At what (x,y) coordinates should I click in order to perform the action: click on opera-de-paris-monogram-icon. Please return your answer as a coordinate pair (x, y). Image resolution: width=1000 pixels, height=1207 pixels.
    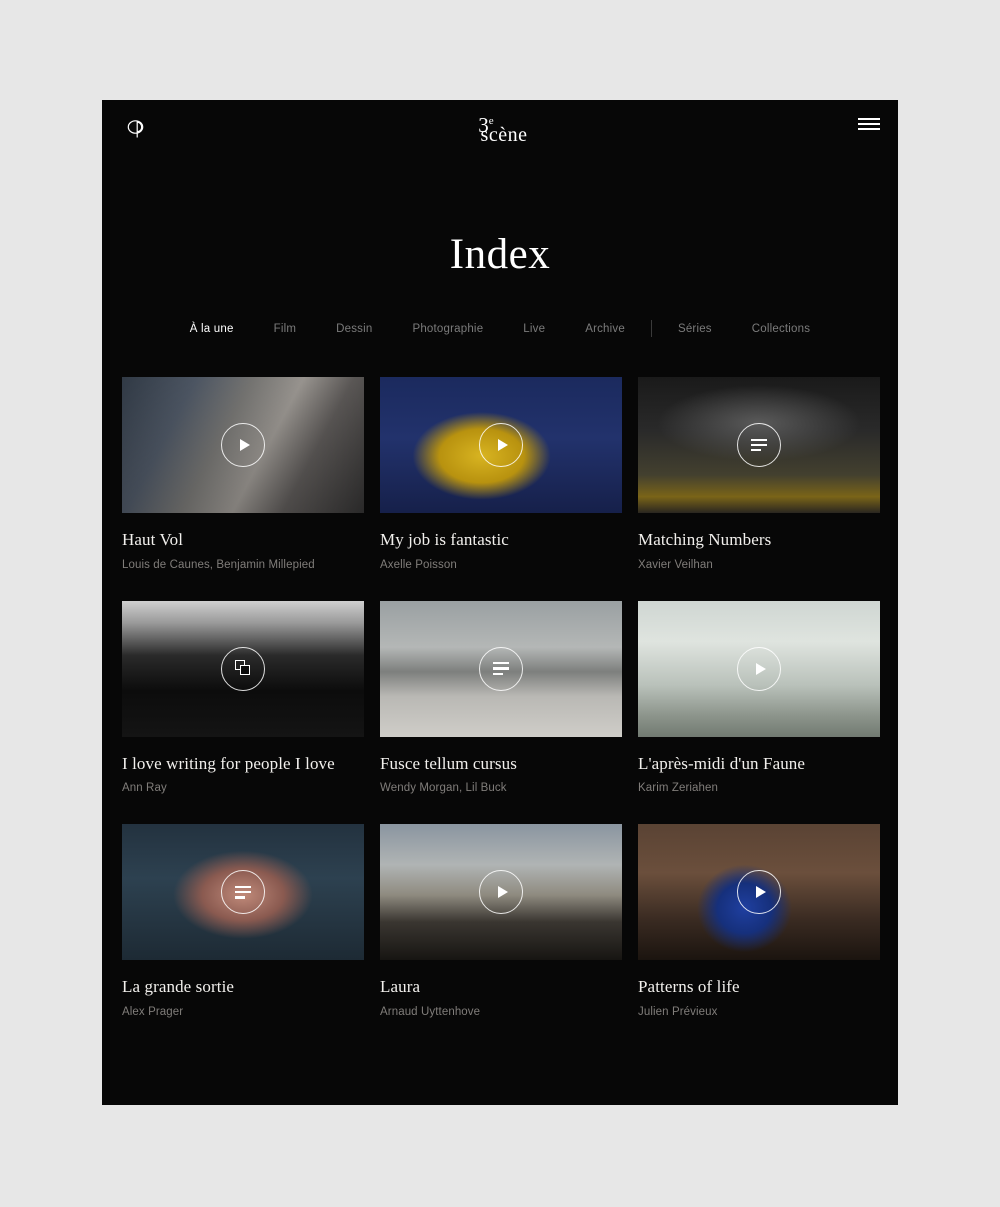
    Looking at the image, I should click on (137, 129).